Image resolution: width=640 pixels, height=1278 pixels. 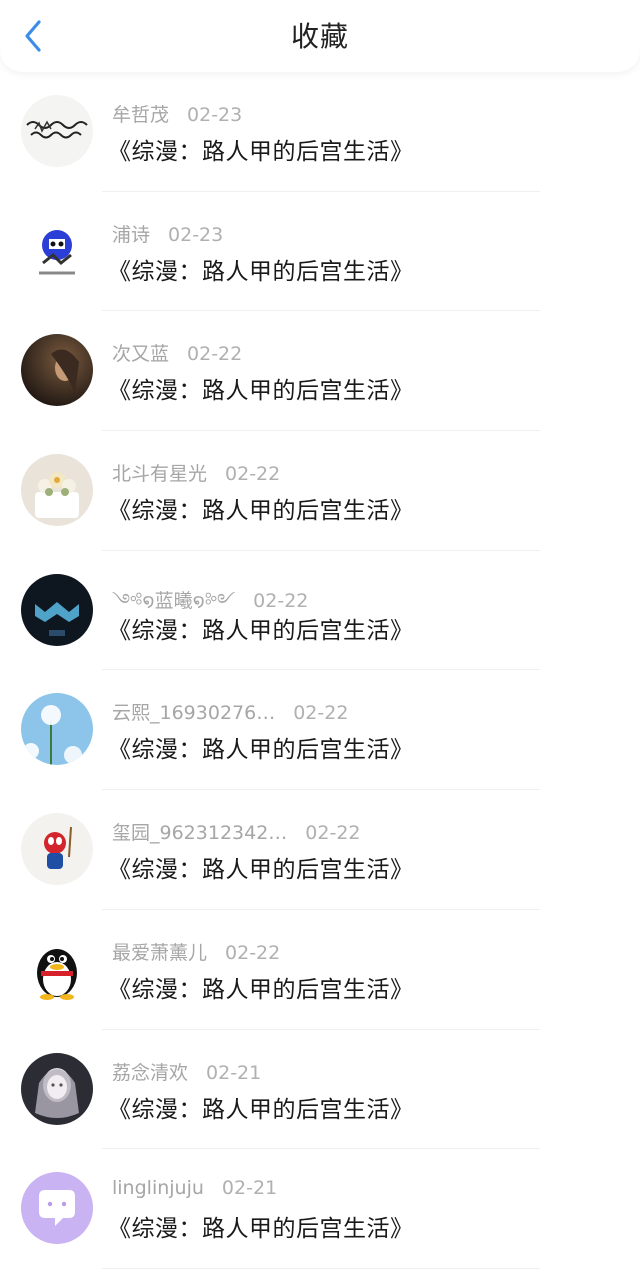 What do you see at coordinates (159, 474) in the screenshot?
I see `username: 北斗有星光` at bounding box center [159, 474].